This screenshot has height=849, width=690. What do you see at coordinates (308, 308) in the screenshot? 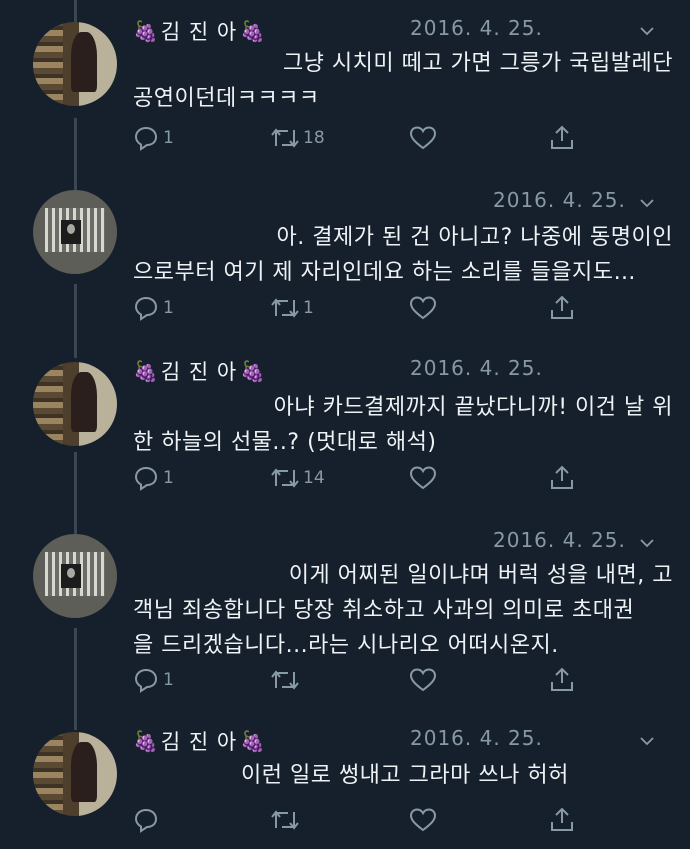
I see `retweet-count: 1` at bounding box center [308, 308].